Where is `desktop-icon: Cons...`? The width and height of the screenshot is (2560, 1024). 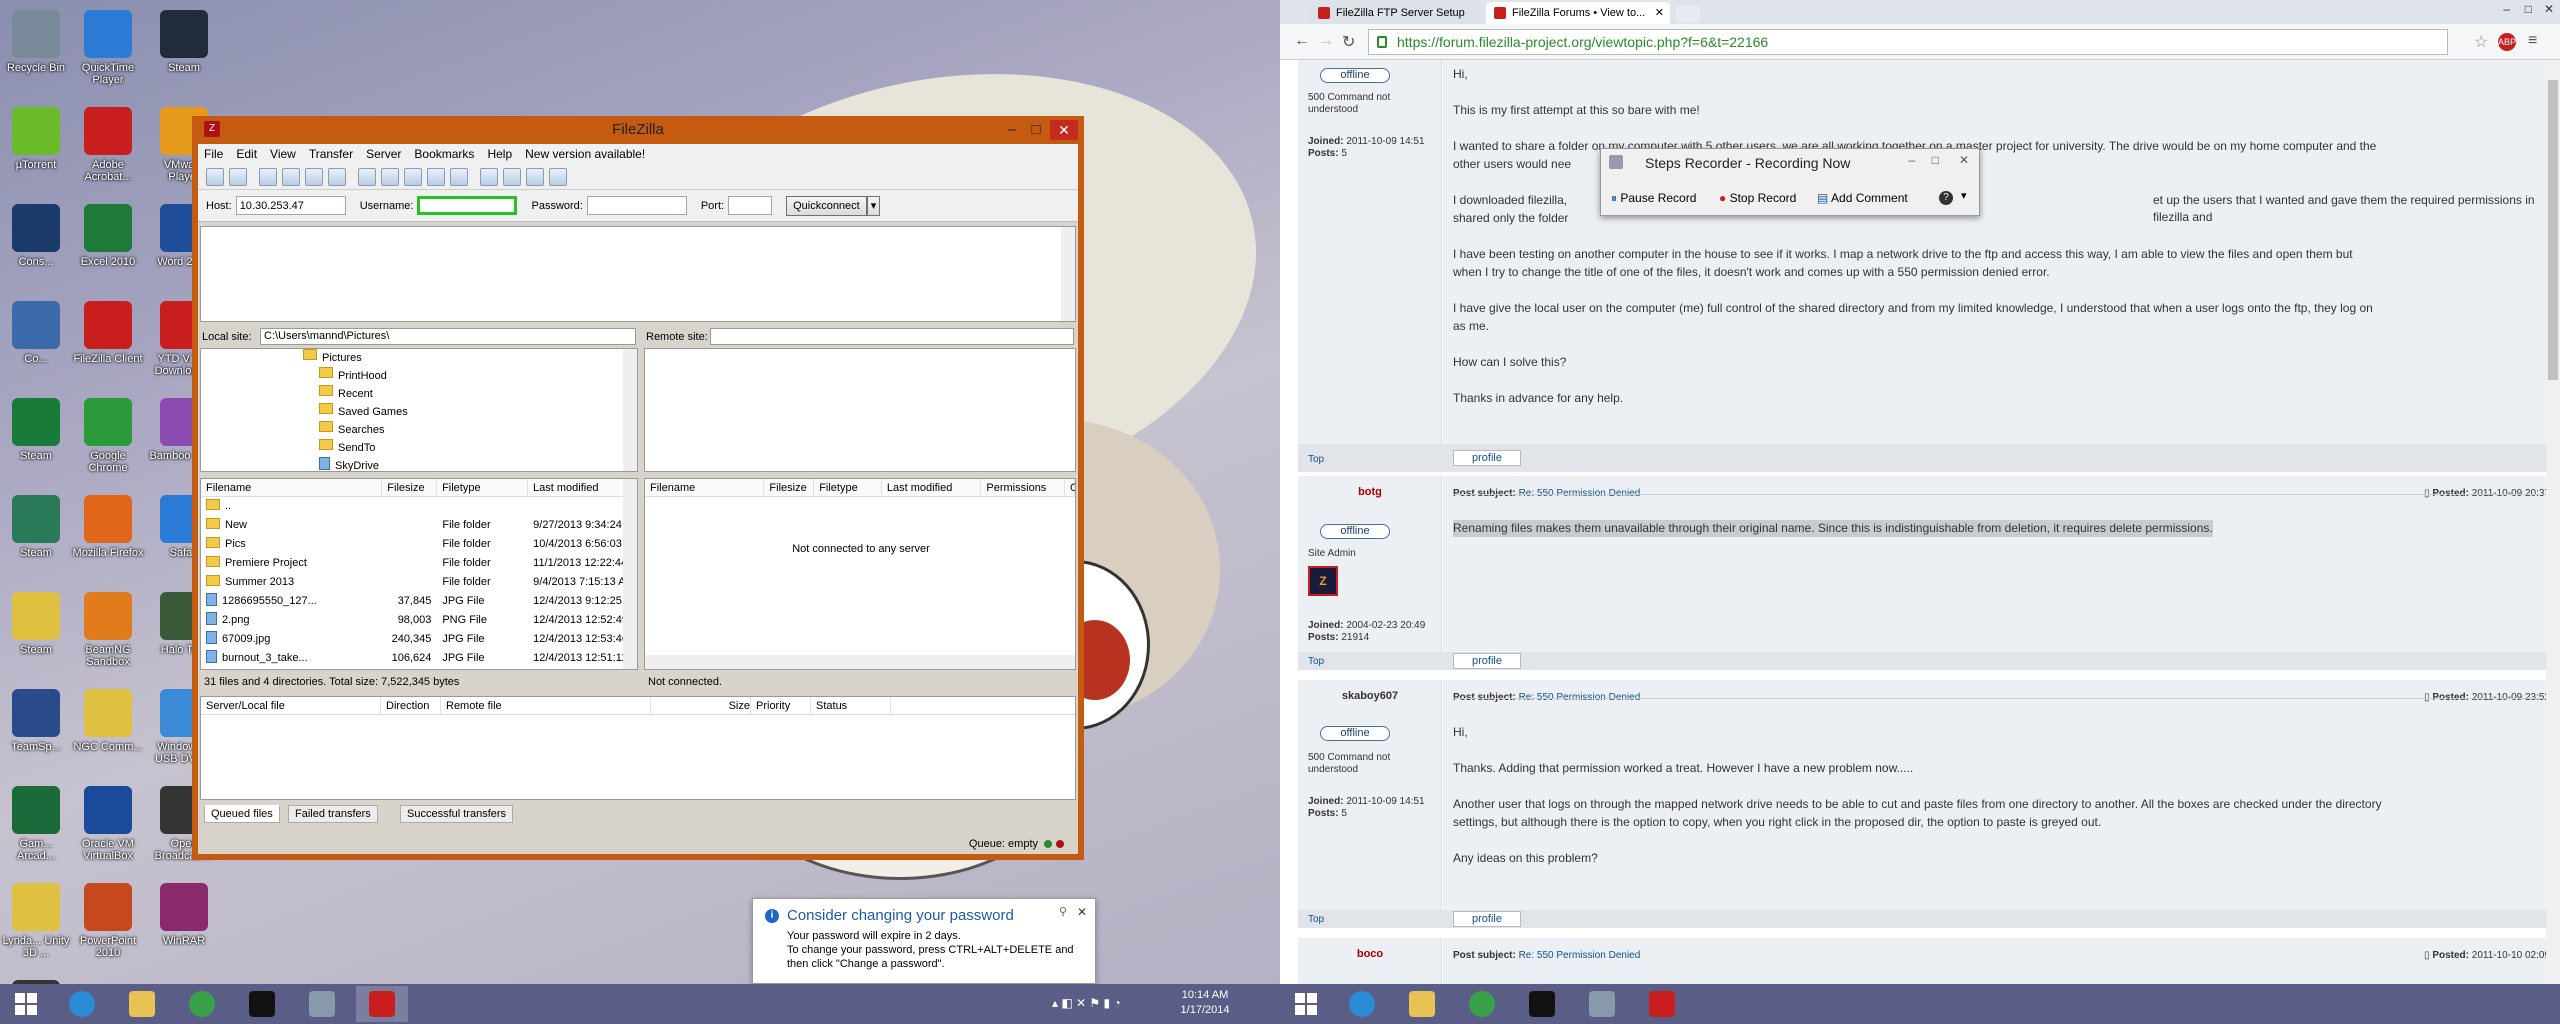 desktop-icon: Cons... is located at coordinates (36, 244).